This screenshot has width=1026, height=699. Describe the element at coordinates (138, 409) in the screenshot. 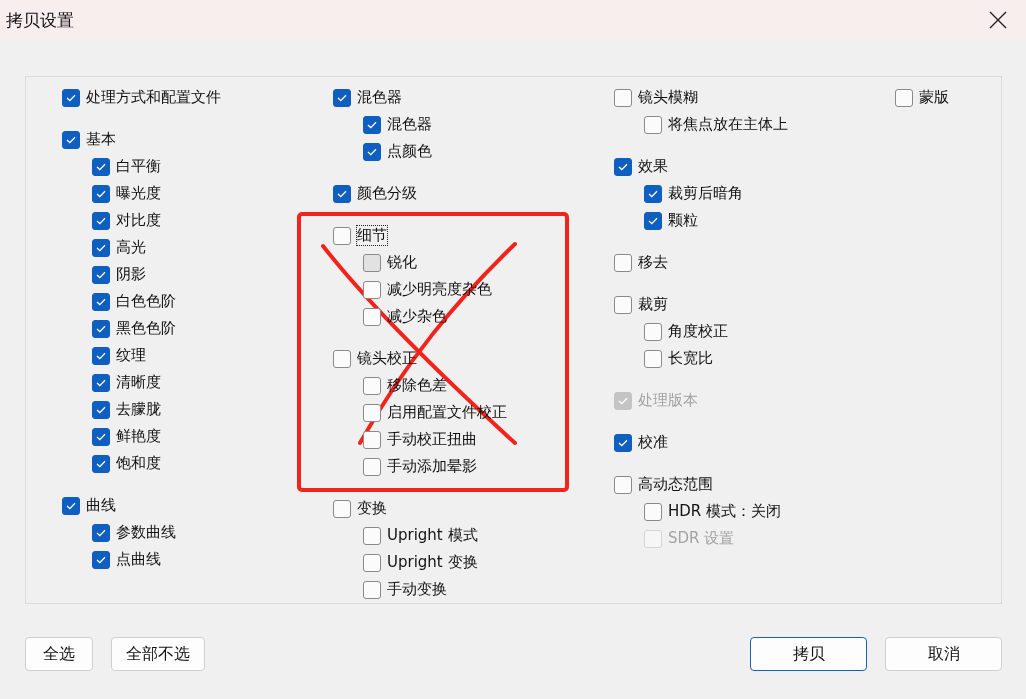

I see `checkbox-label: 去朦胧` at that location.